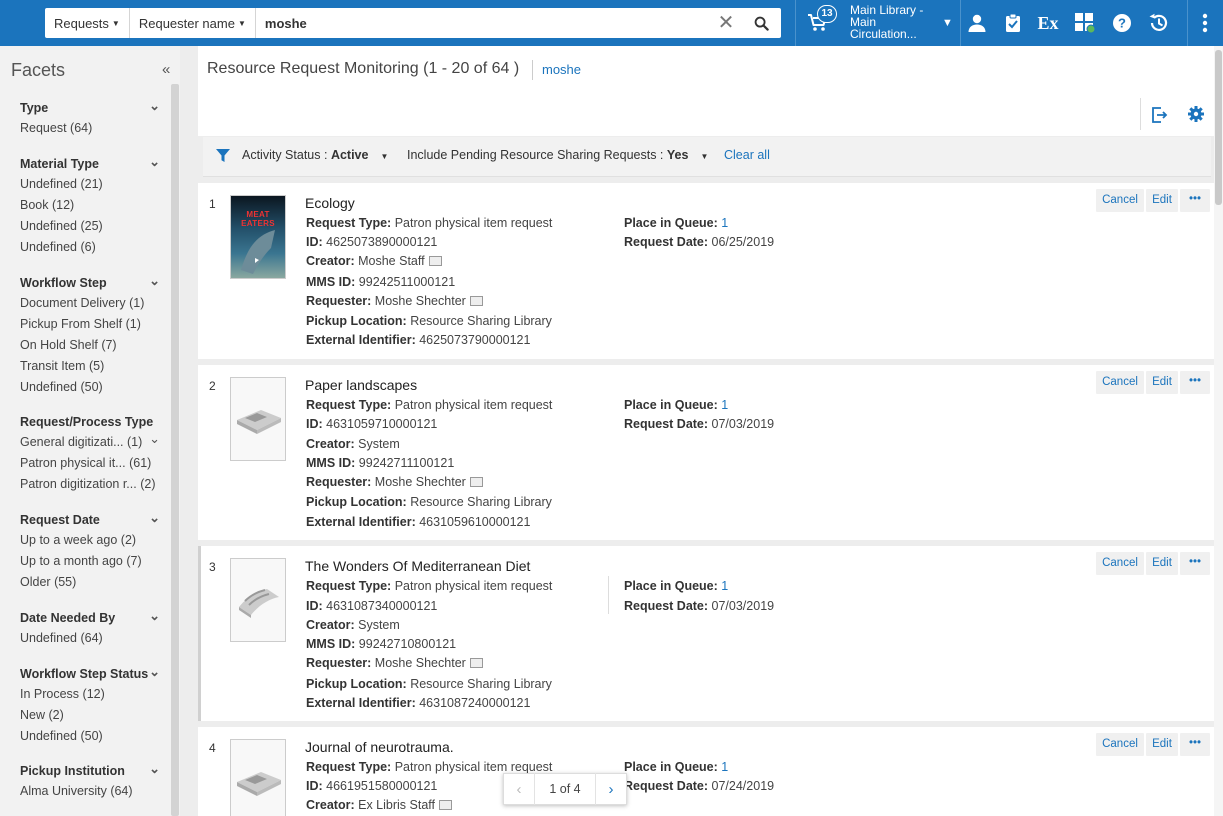 The height and width of the screenshot is (816, 1223). What do you see at coordinates (379, 747) in the screenshot?
I see `record-title-link: Journal of neurotrauma.` at bounding box center [379, 747].